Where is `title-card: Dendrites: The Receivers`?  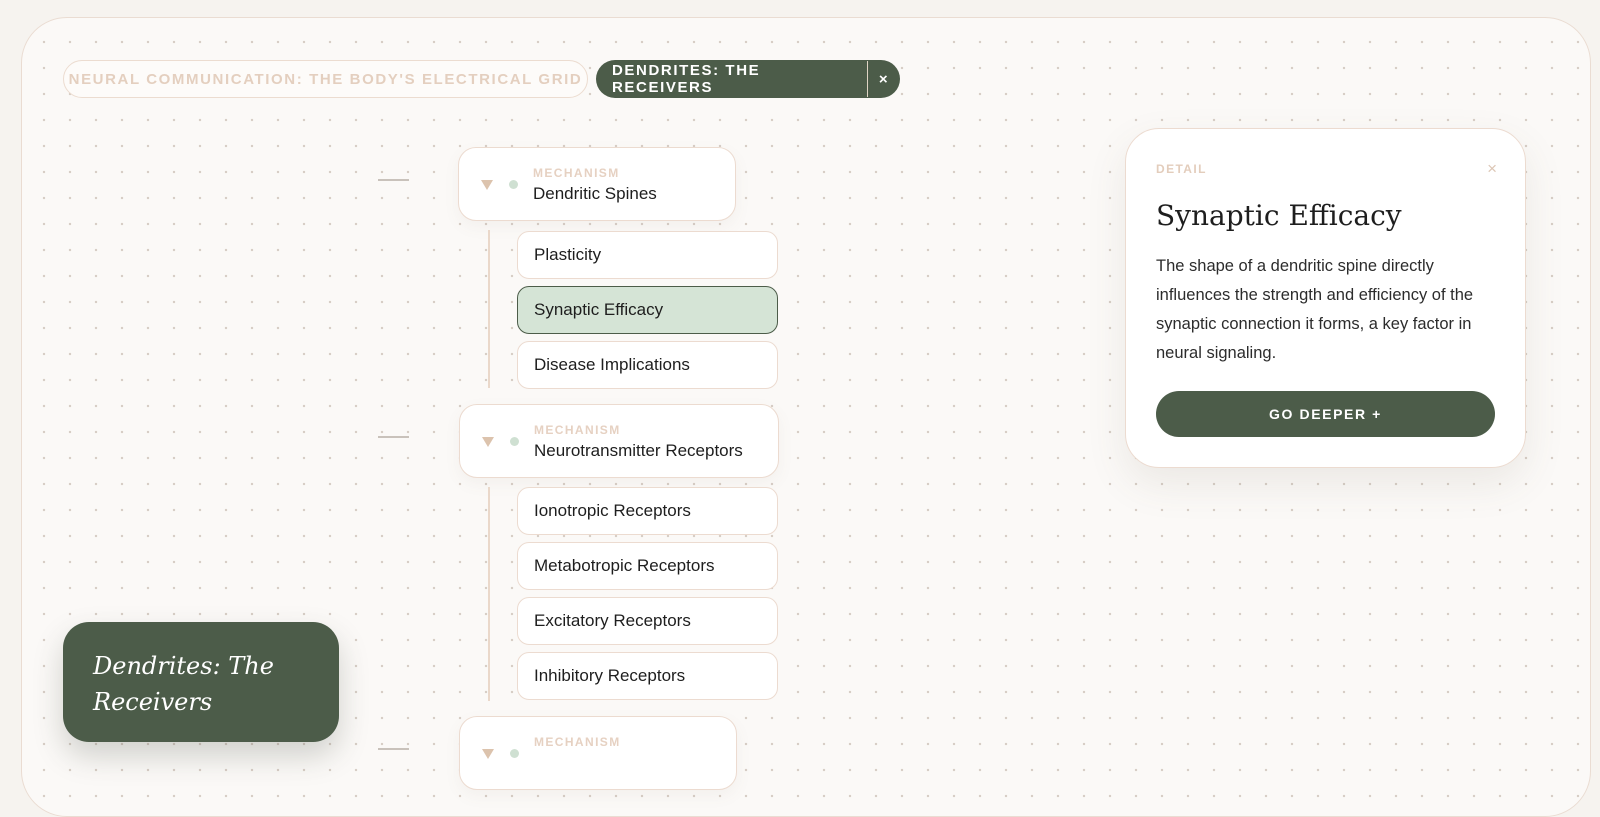 title-card: Dendrites: The Receivers is located at coordinates (201, 682).